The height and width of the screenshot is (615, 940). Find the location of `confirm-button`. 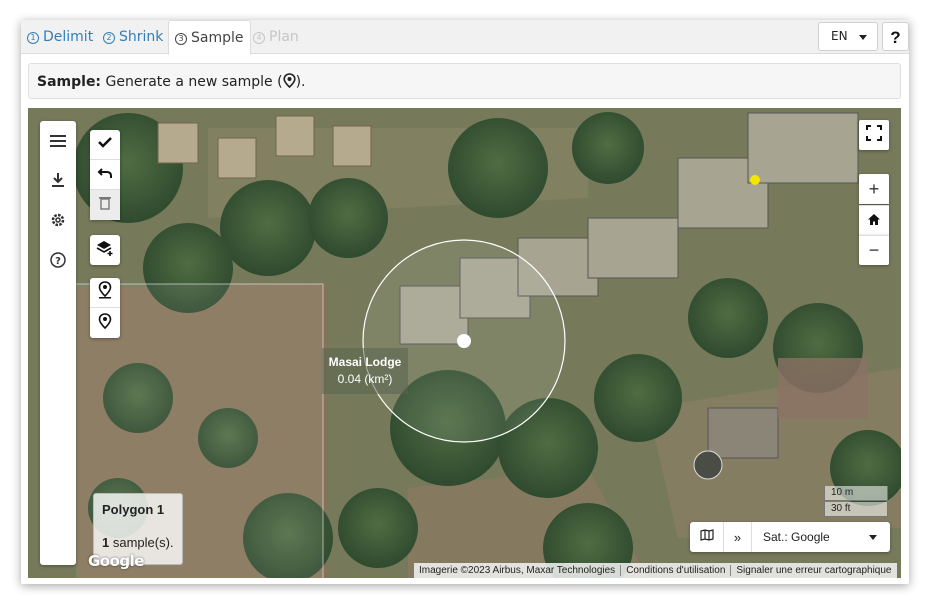

confirm-button is located at coordinates (105, 145).